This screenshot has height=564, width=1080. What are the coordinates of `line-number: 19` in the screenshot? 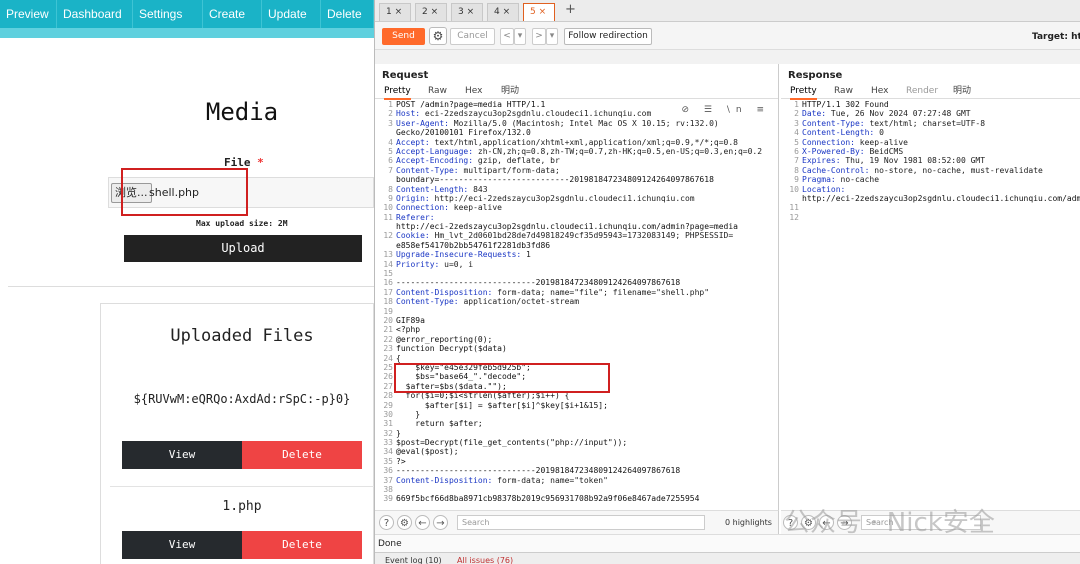 It's located at (388, 311).